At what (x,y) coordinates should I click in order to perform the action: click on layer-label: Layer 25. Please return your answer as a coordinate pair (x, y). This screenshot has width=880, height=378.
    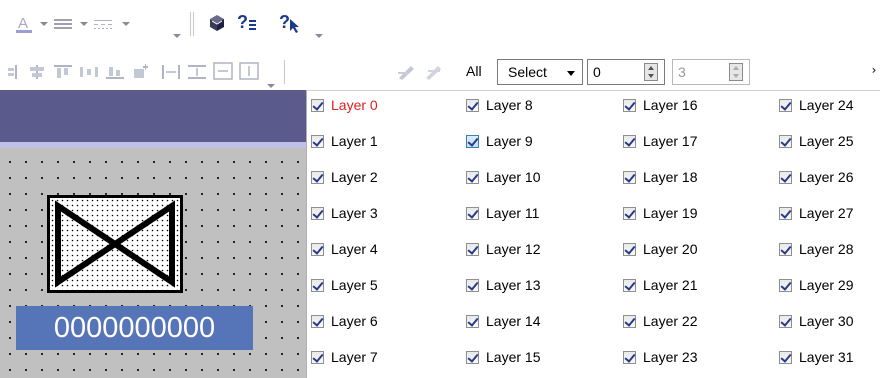
    Looking at the image, I should click on (826, 141).